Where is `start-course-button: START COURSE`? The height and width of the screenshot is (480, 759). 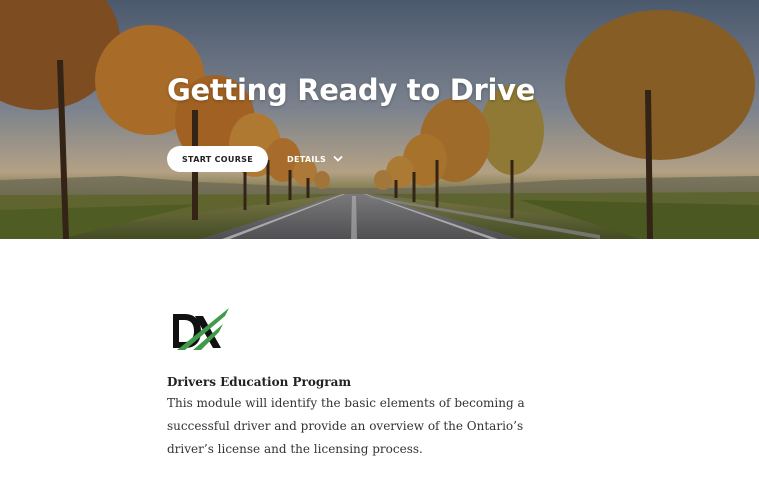 start-course-button: START COURSE is located at coordinates (217, 159).